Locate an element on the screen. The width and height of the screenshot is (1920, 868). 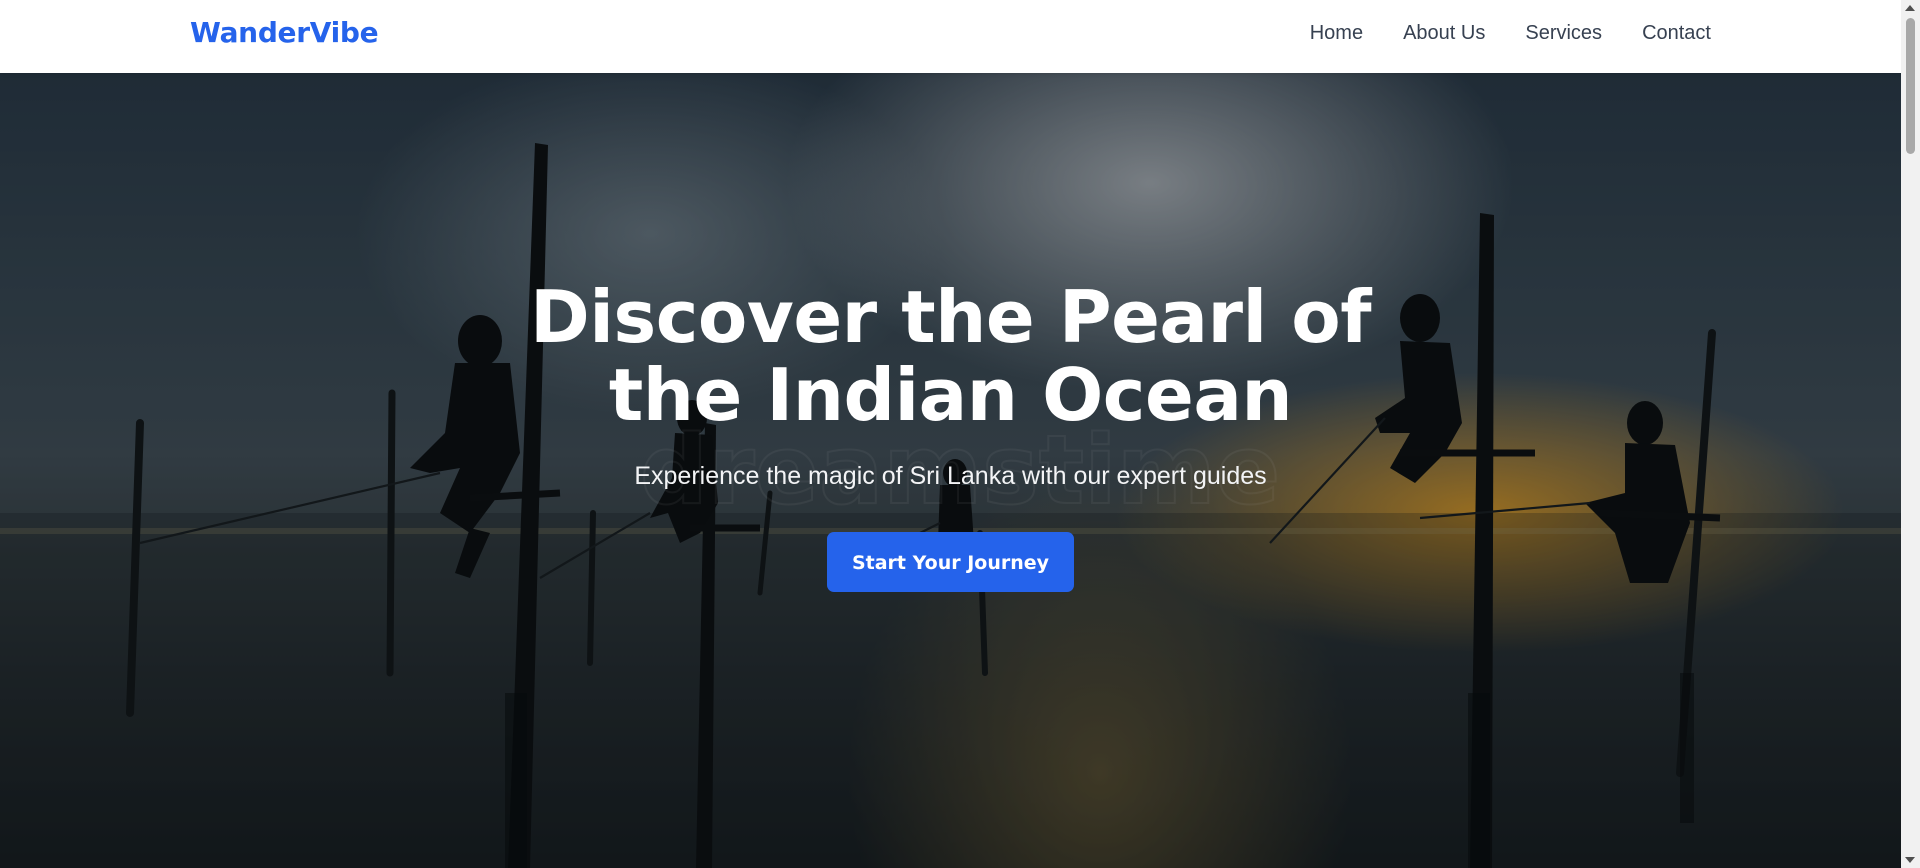
nav-link-home: Home is located at coordinates (1336, 33).